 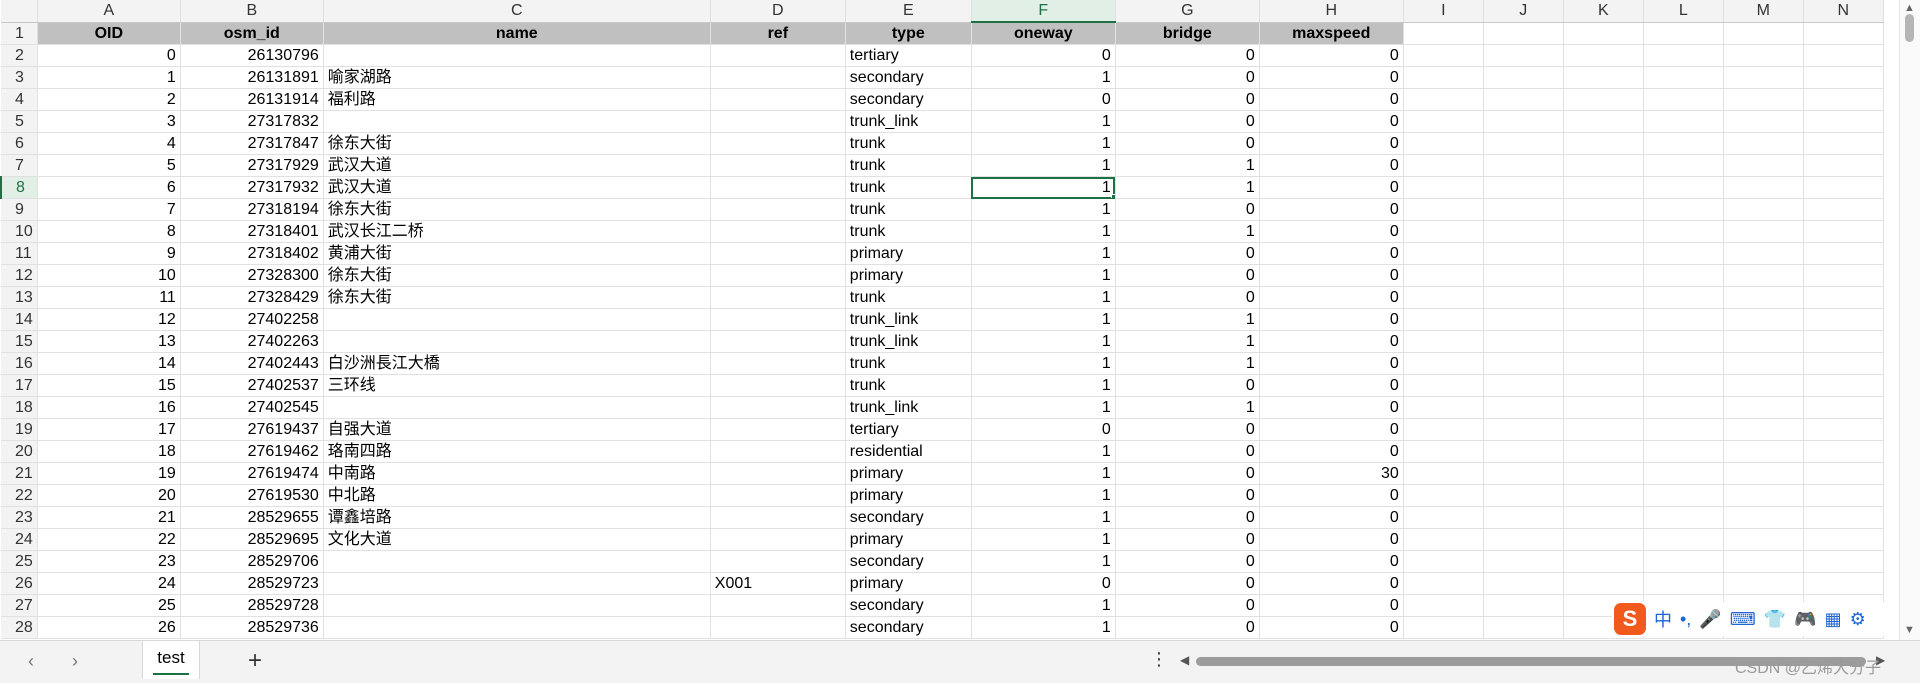 What do you see at coordinates (75, 661) in the screenshot?
I see `next-sheet-icon: ›` at bounding box center [75, 661].